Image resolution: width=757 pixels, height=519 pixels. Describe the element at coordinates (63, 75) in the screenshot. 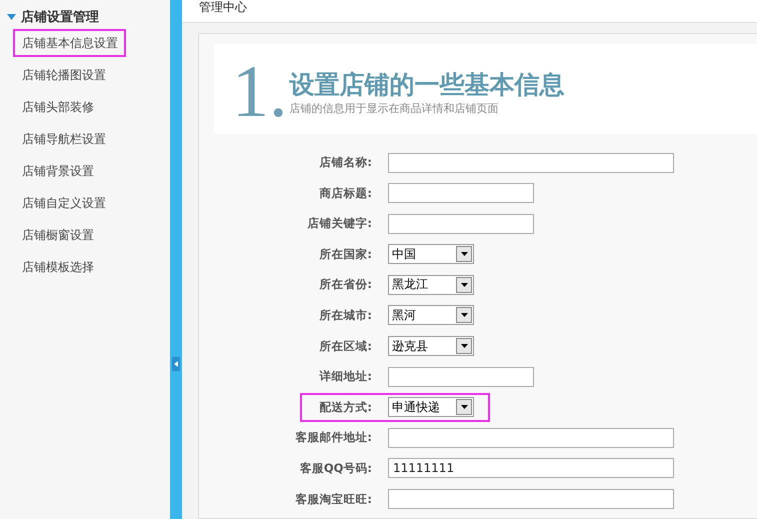

I see `sidebar-item: 店铺轮播图设置` at that location.